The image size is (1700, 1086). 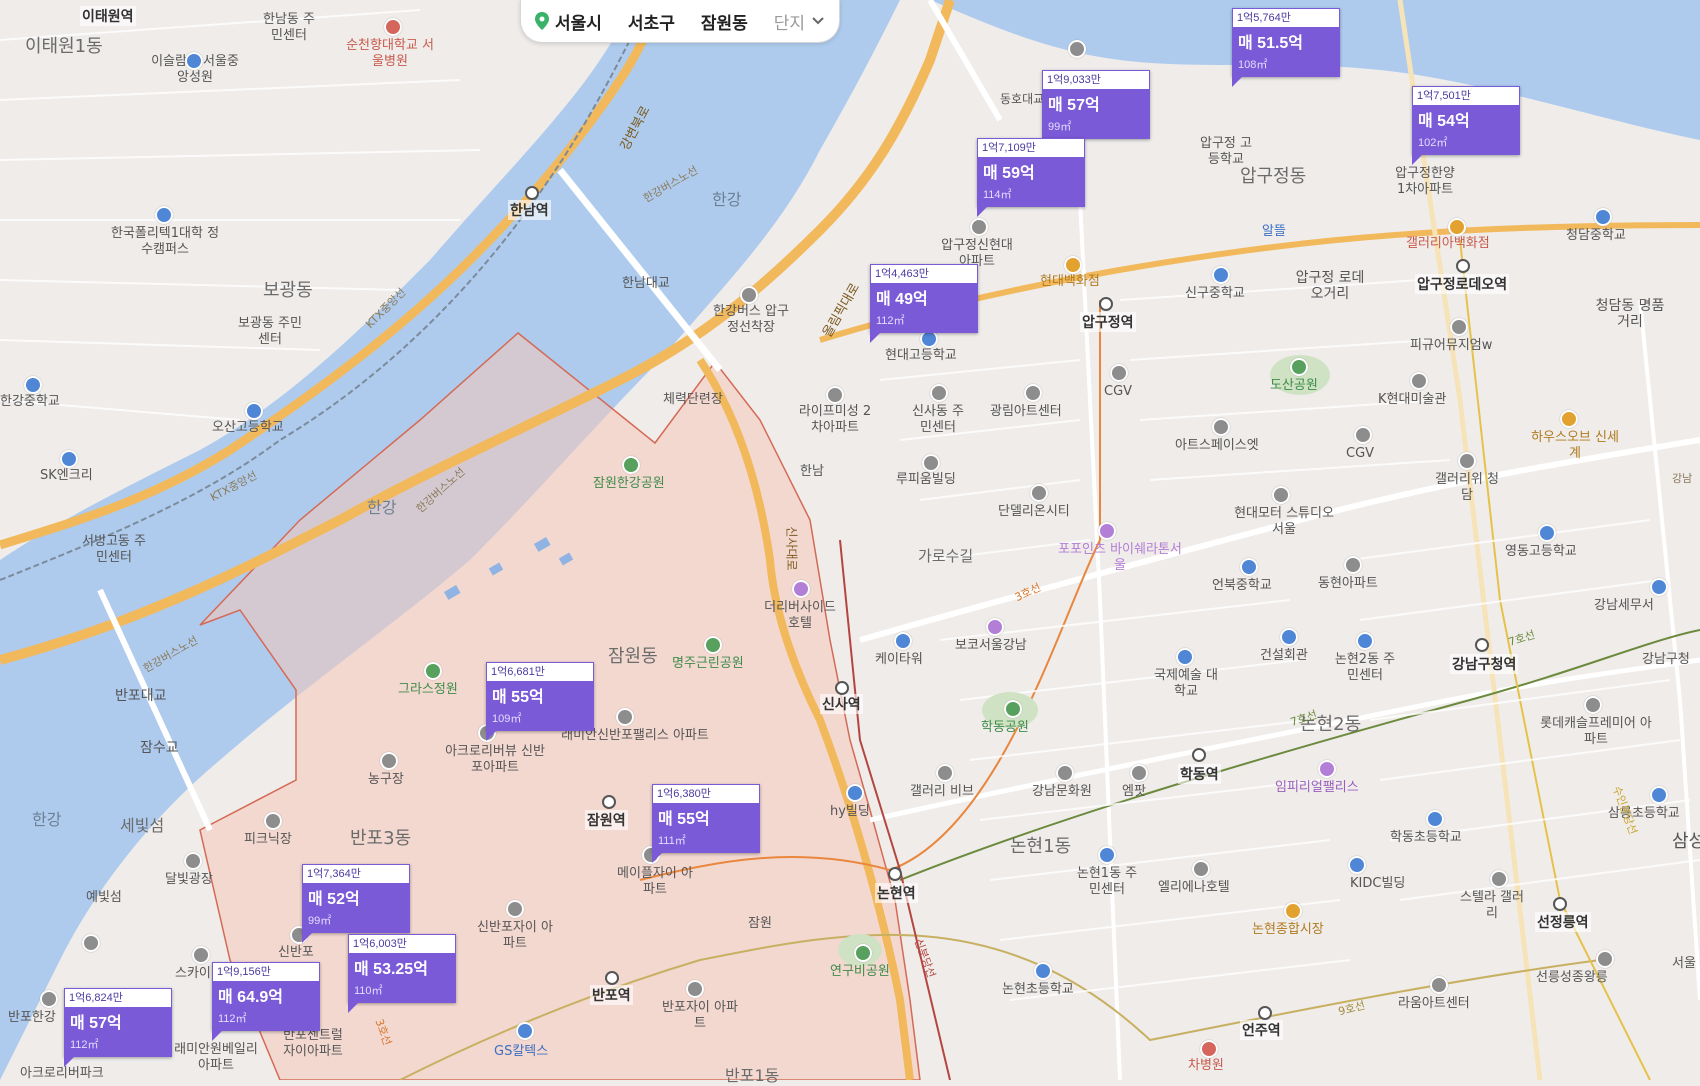 I want to click on marker-nonhyeon2-center, so click(x=1365, y=641).